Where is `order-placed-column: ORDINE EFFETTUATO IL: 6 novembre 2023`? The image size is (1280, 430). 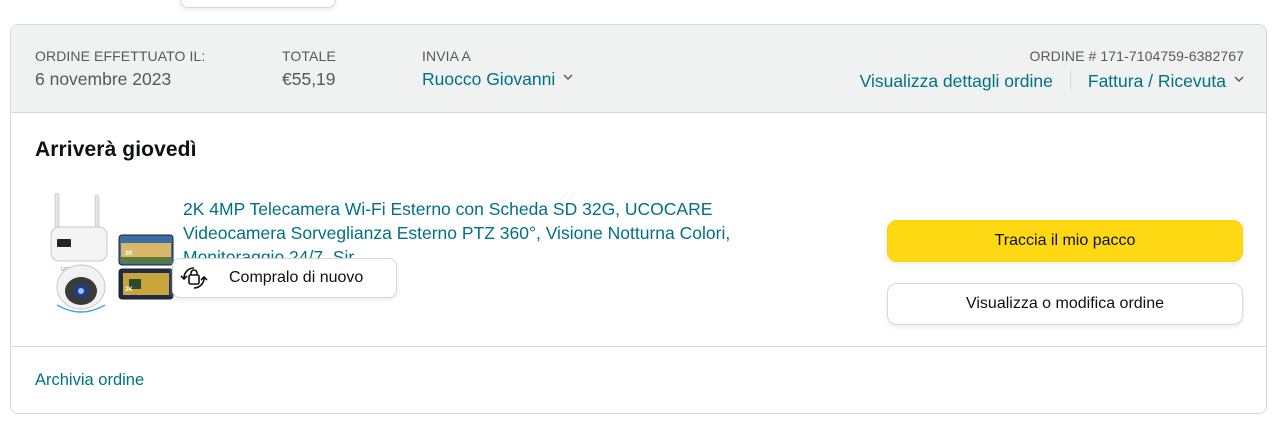
order-placed-column: ORDINE EFFETTUATO IL: 6 novembre 2023 is located at coordinates (120, 69).